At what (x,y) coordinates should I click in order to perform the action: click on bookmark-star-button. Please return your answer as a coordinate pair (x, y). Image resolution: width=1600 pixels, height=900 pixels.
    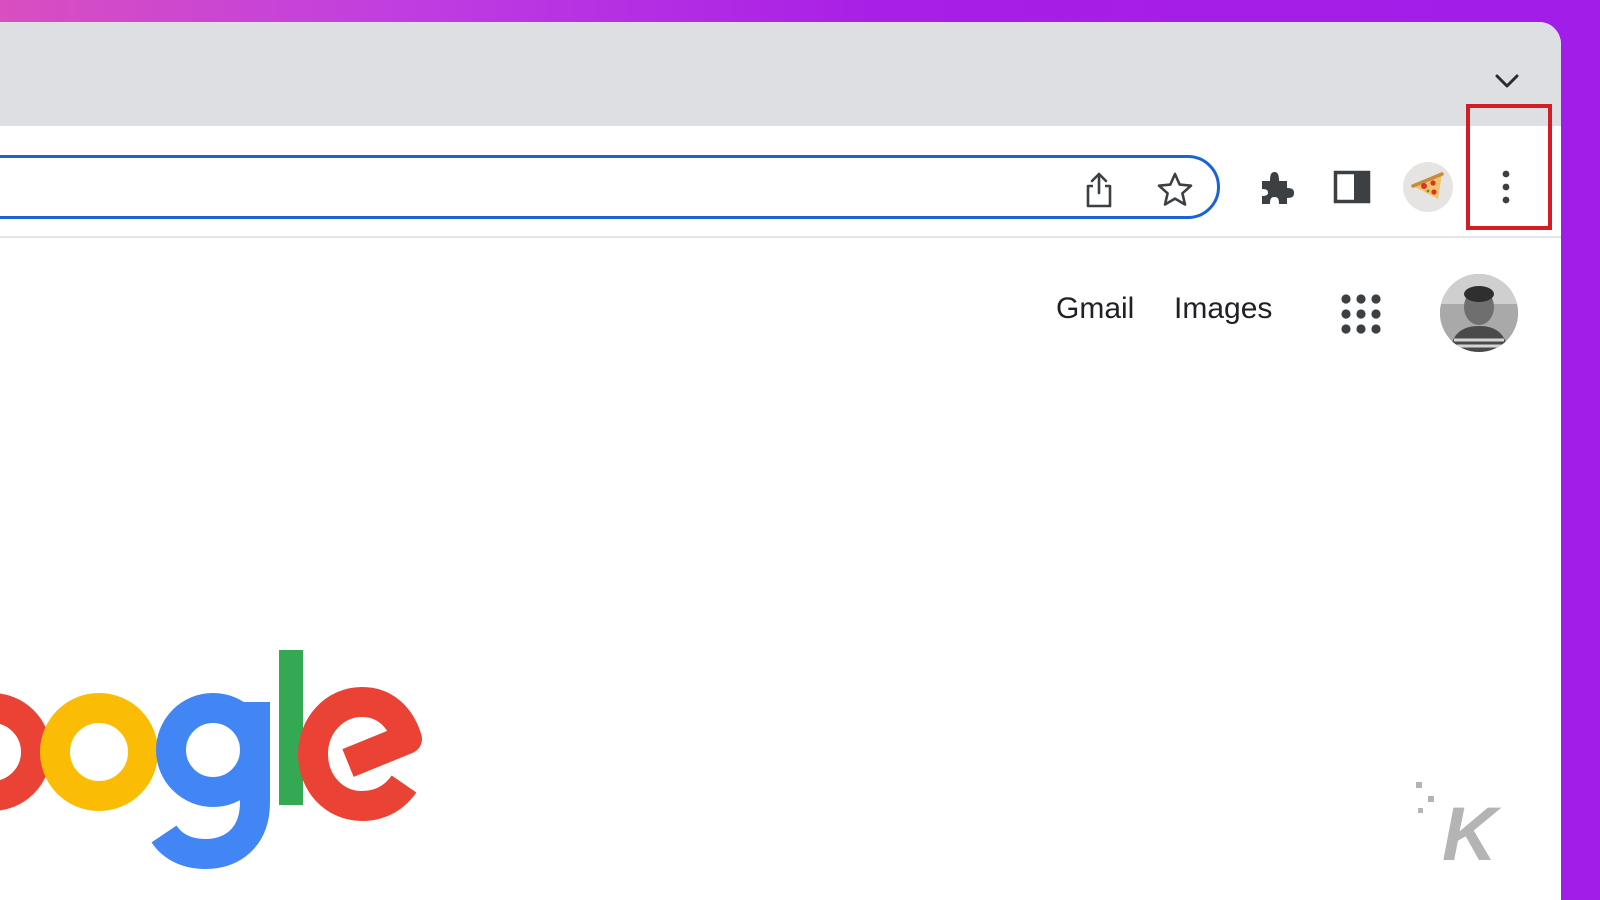
    Looking at the image, I should click on (1175, 190).